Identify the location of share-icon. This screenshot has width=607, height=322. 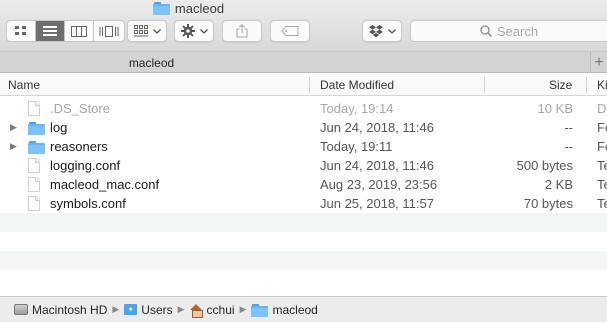
(242, 31).